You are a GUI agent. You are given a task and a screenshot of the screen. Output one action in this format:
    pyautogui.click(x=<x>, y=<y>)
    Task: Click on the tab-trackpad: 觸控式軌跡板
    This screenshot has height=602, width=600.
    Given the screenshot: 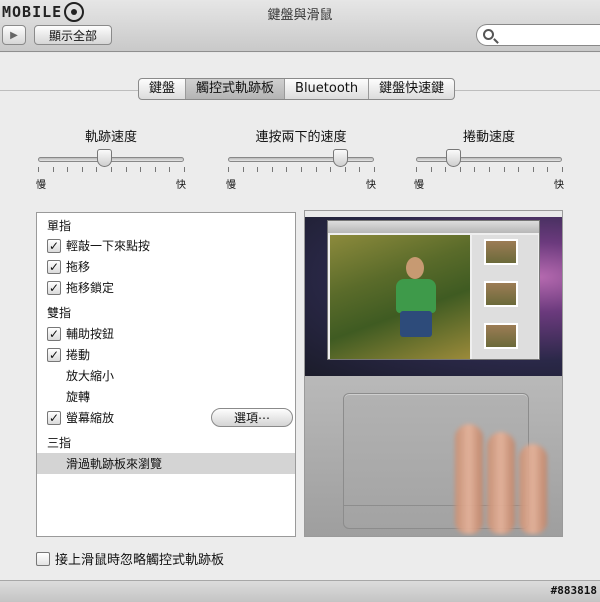 What is the action you would take?
    pyautogui.click(x=236, y=89)
    